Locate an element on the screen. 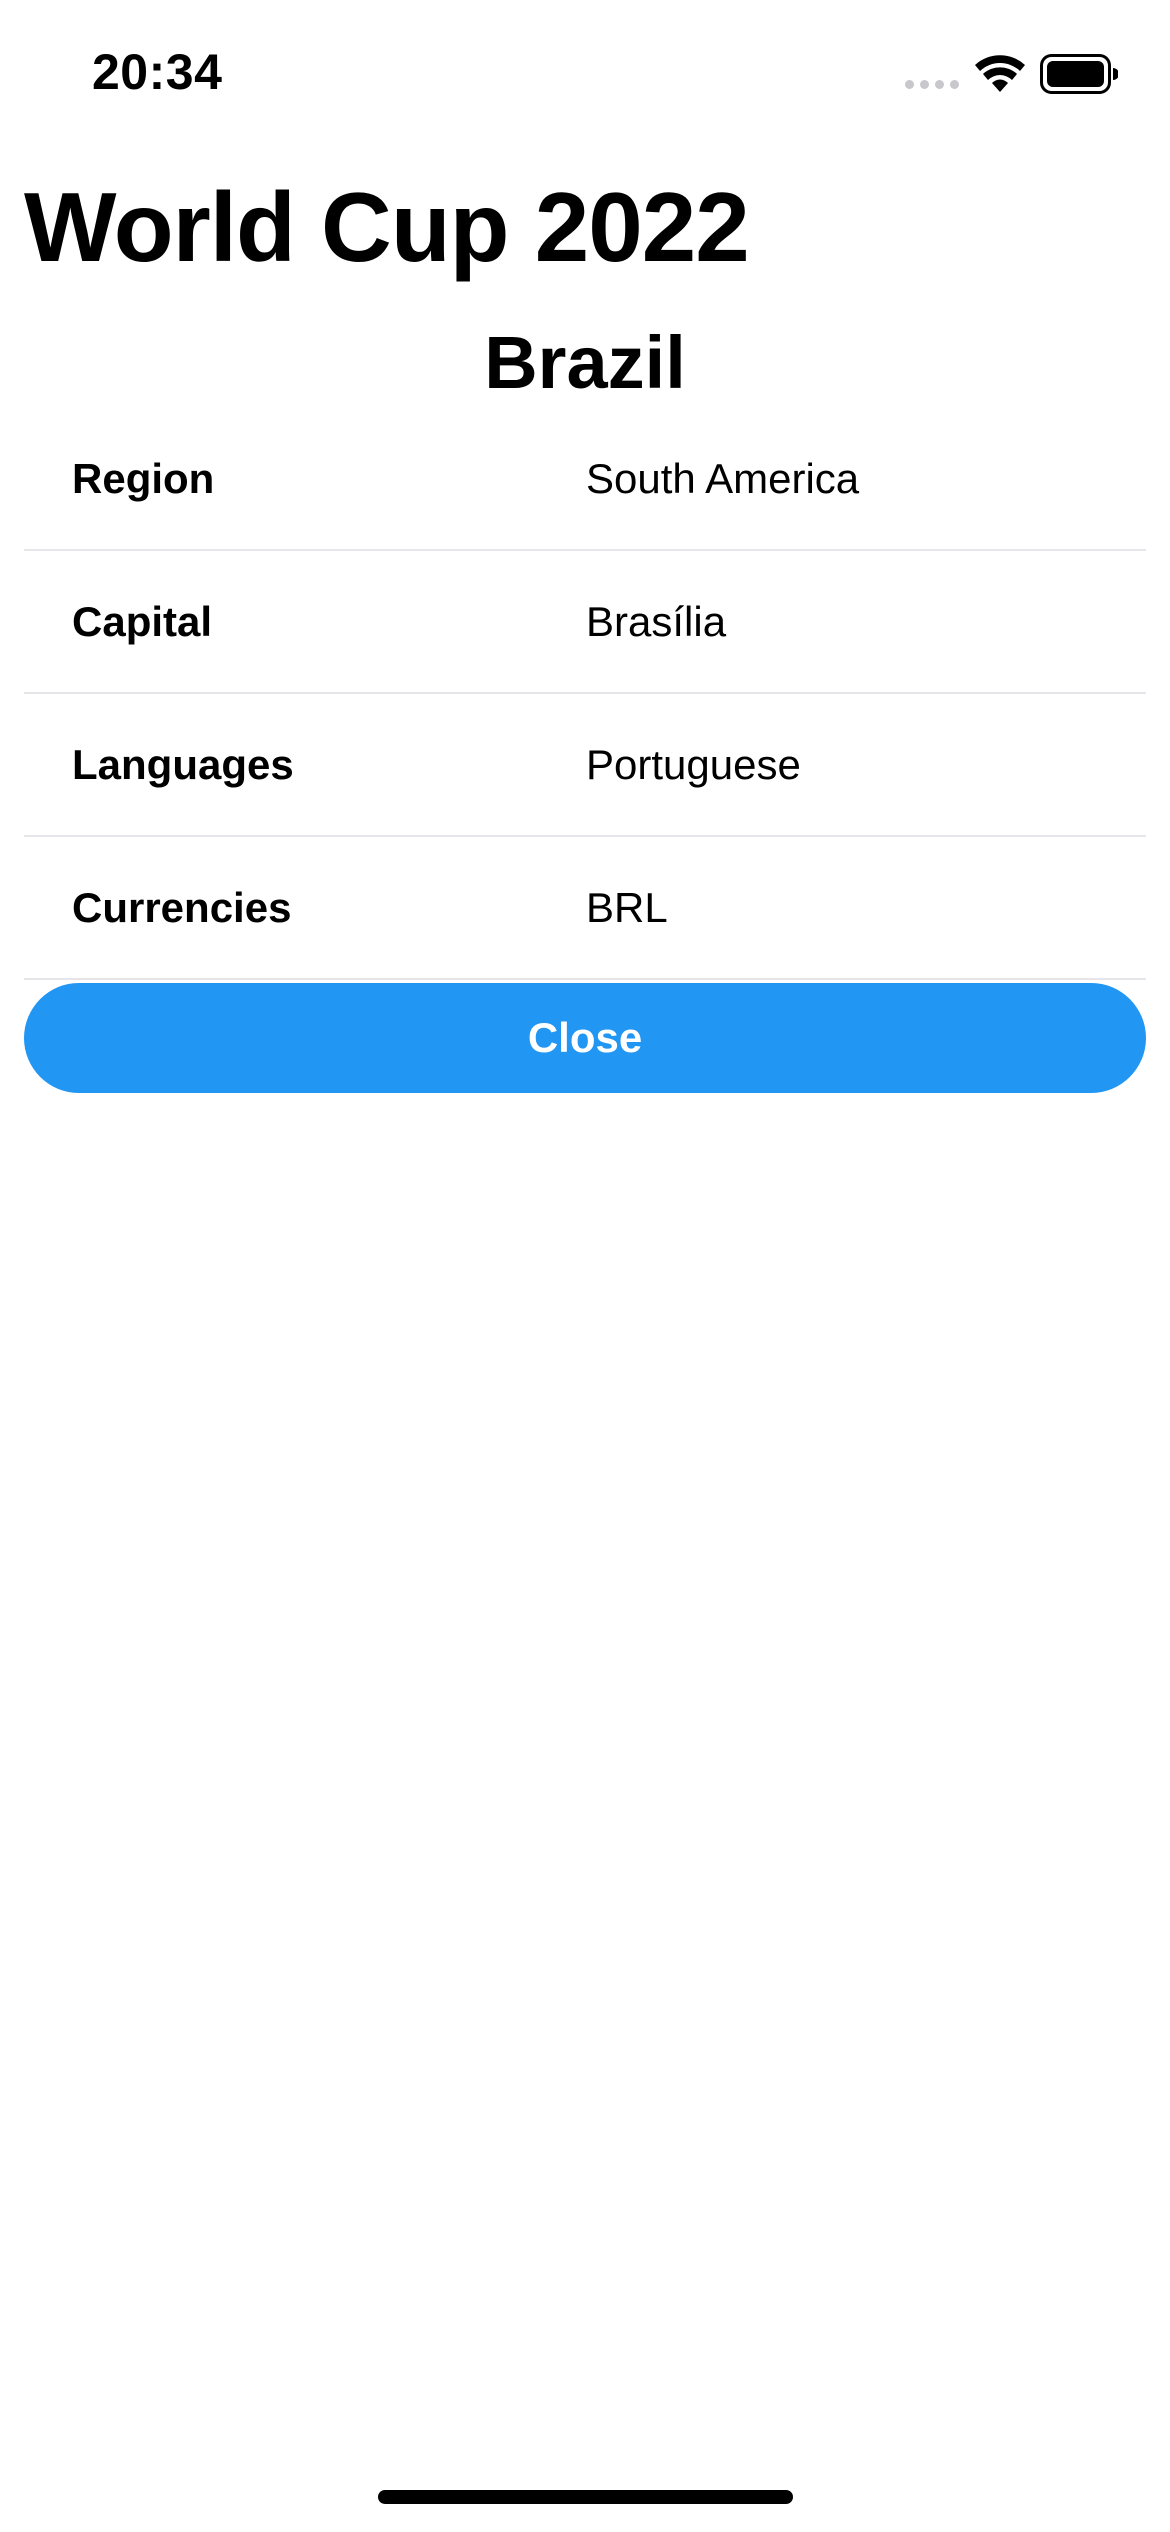  detail-value: BRL is located at coordinates (627, 907).